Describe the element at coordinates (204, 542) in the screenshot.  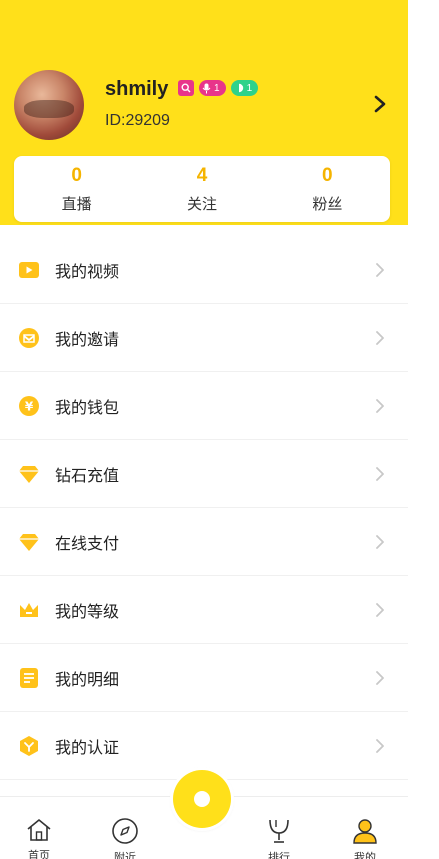
I see `menu-item-online-payment: 在线支付` at that location.